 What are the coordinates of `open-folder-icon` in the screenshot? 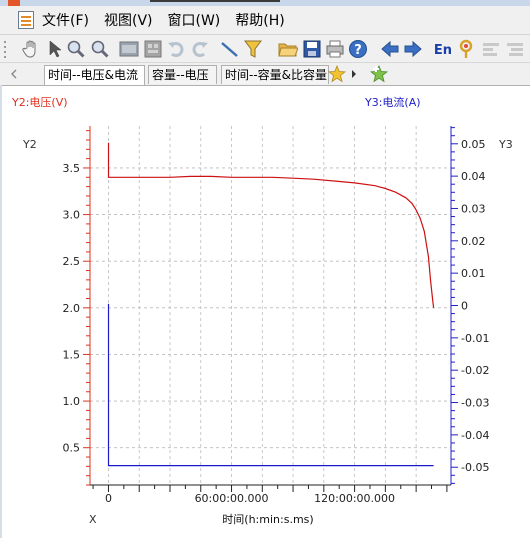 It's located at (288, 49).